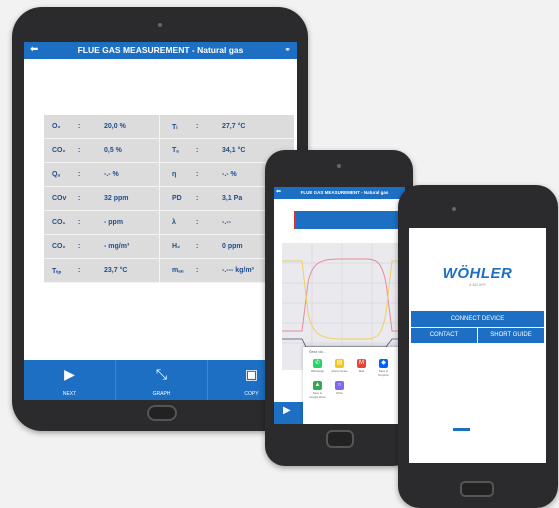 The width and height of the screenshot is (559, 508). Describe the element at coordinates (114, 222) in the screenshot. I see `measurement-value: - ppm` at that location.